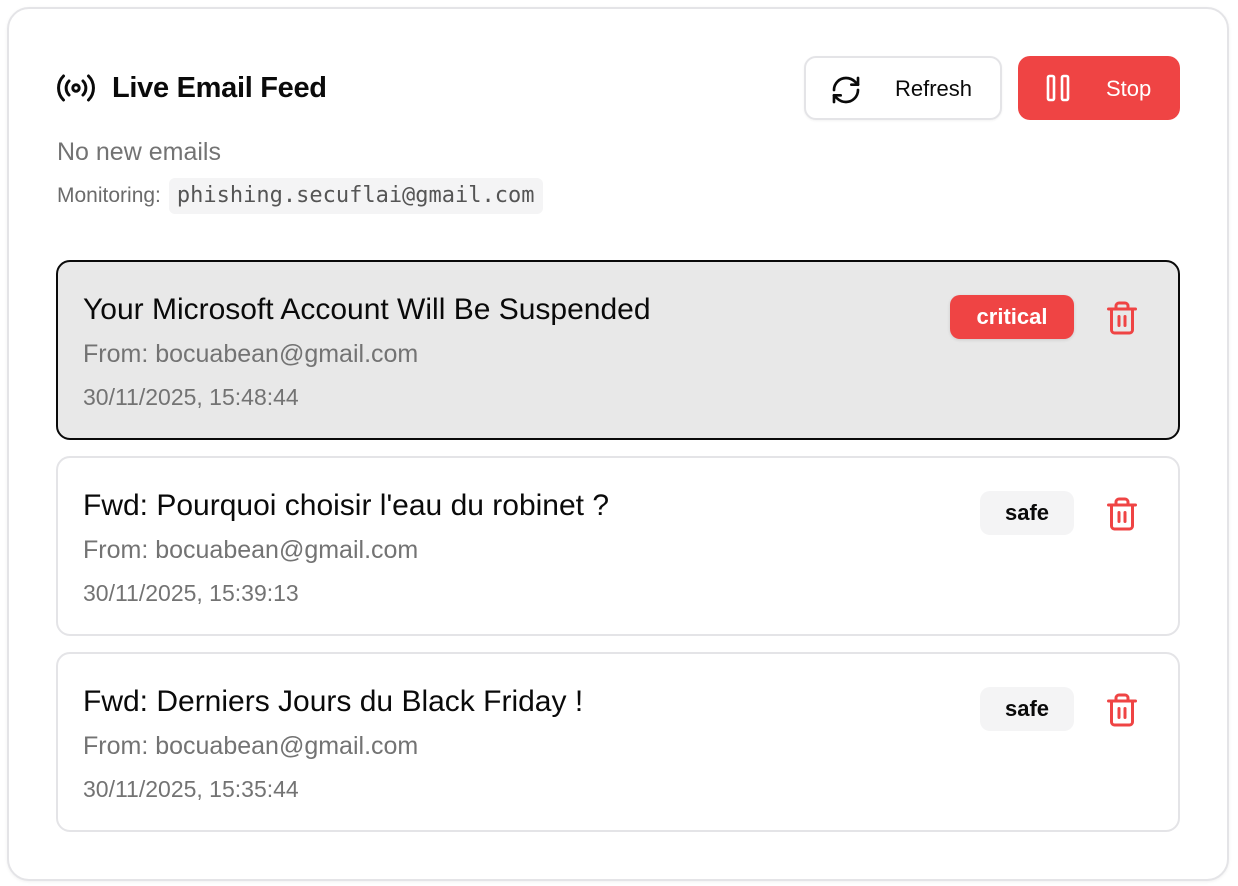 This screenshot has width=1238, height=886. Describe the element at coordinates (219, 87) in the screenshot. I see `page-title: Live Email Feed` at that location.